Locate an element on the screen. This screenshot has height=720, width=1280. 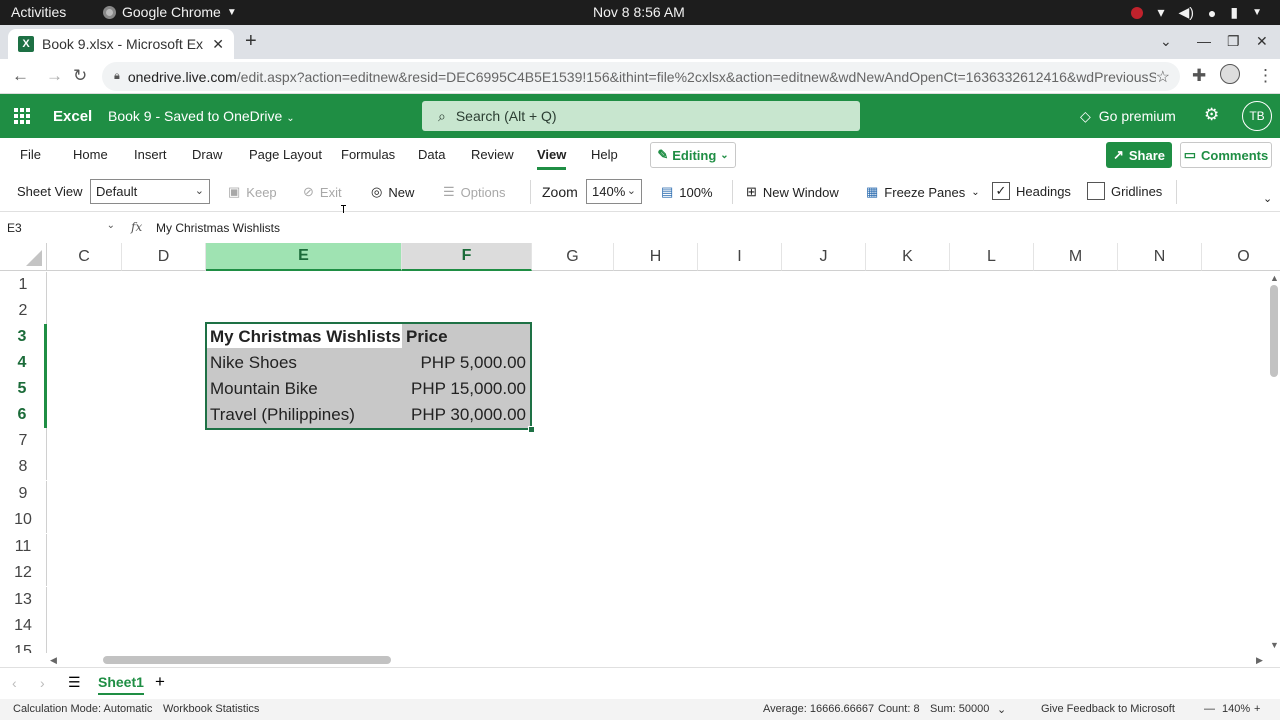
cell-f5: PHP 15,000.00 is located at coordinates (466, 389).